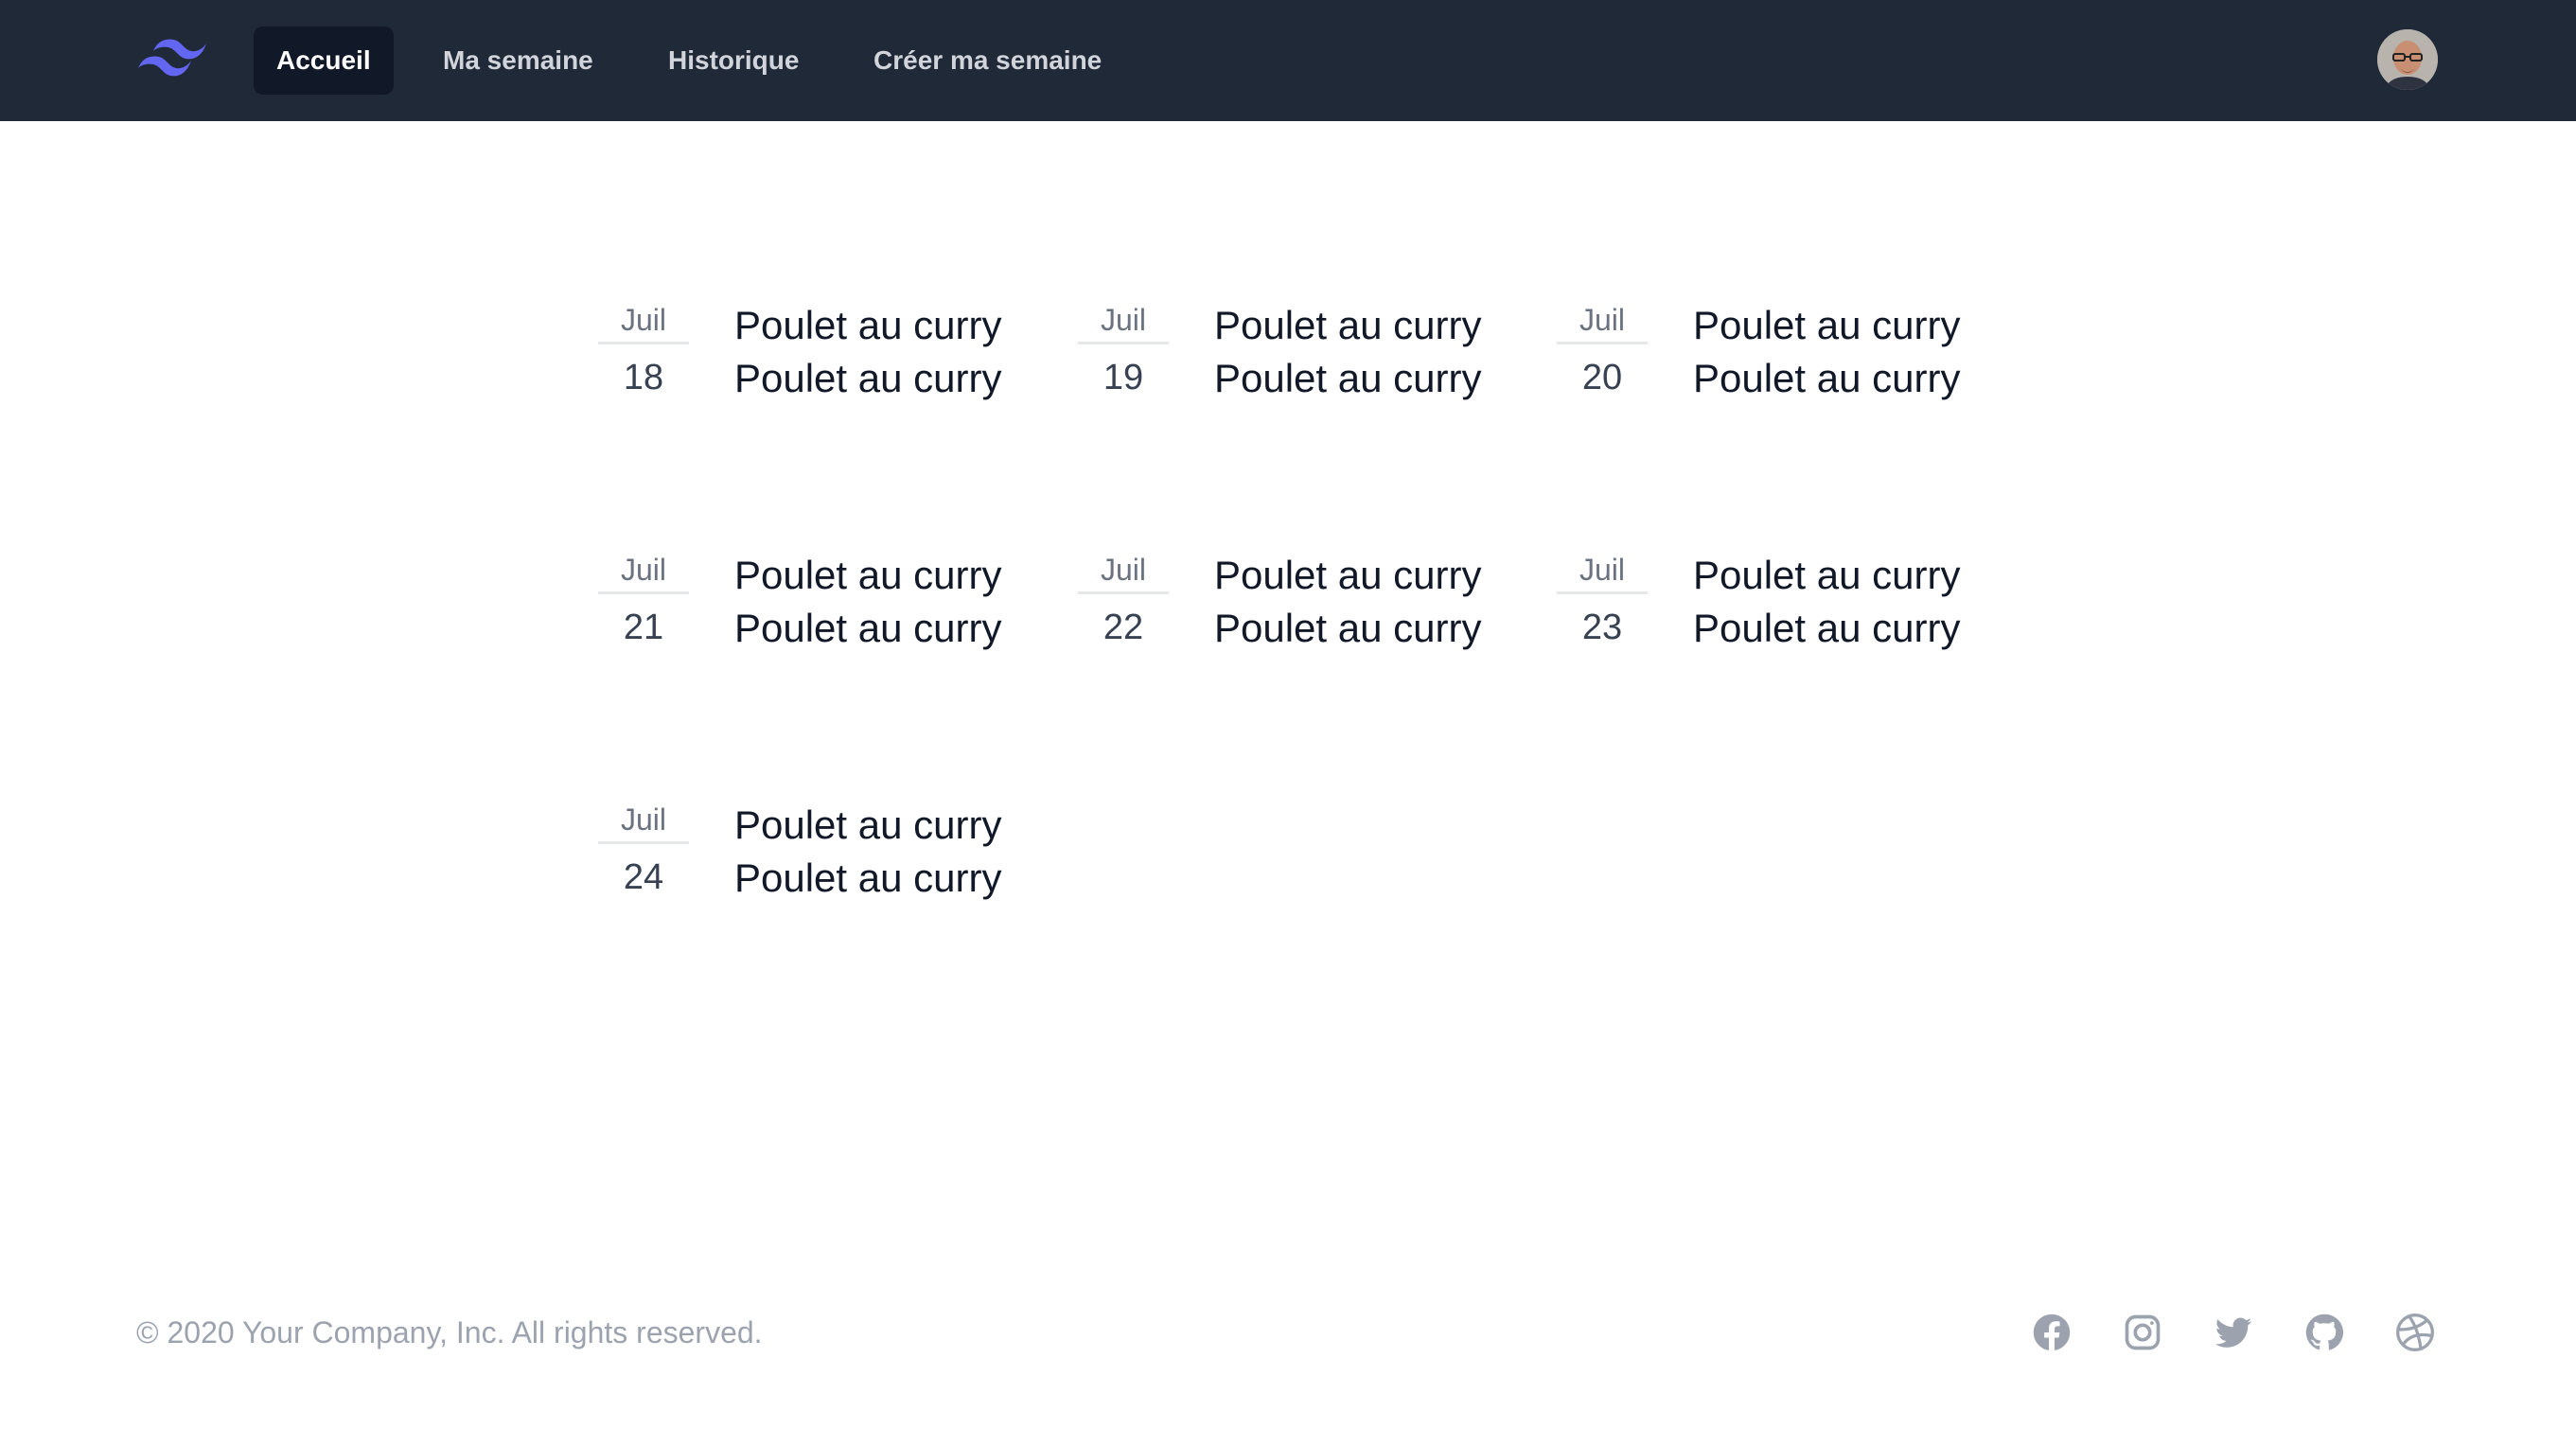  What do you see at coordinates (2233, 1332) in the screenshot?
I see `twitter-icon` at bounding box center [2233, 1332].